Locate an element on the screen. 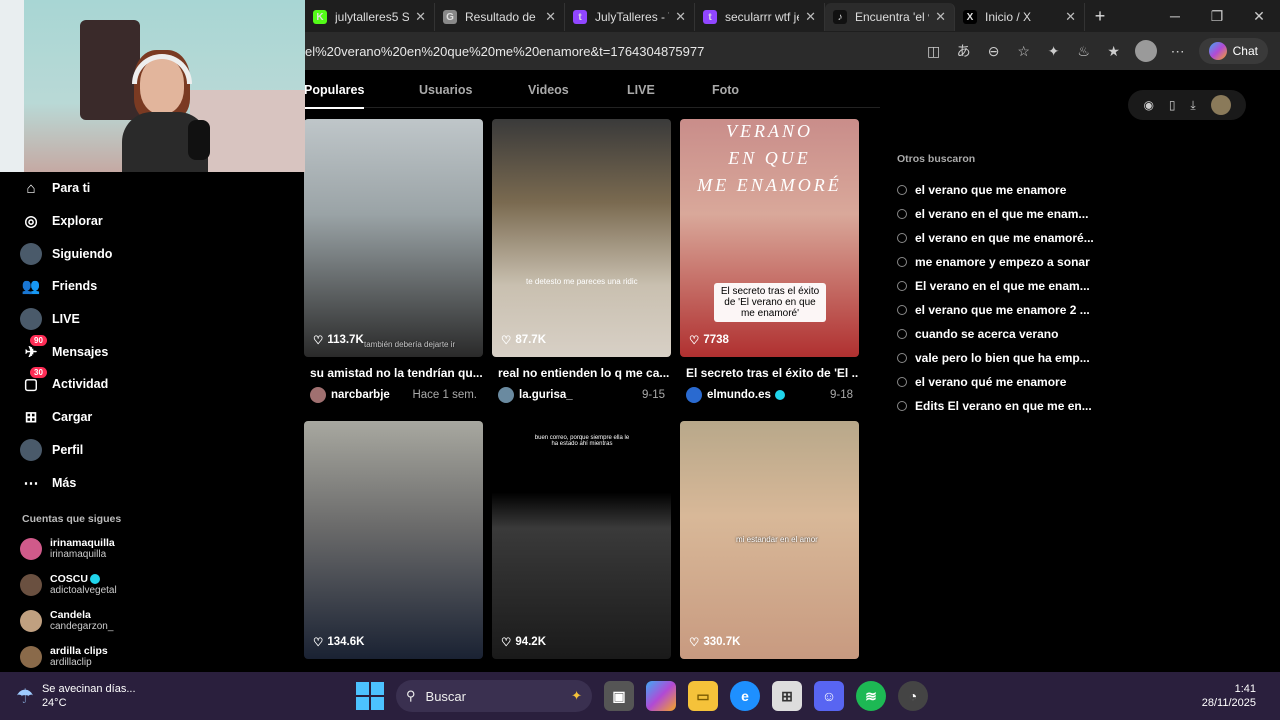 The image size is (1280, 720). browser-tab: G Resultado de i ✕ is located at coordinates (500, 17).